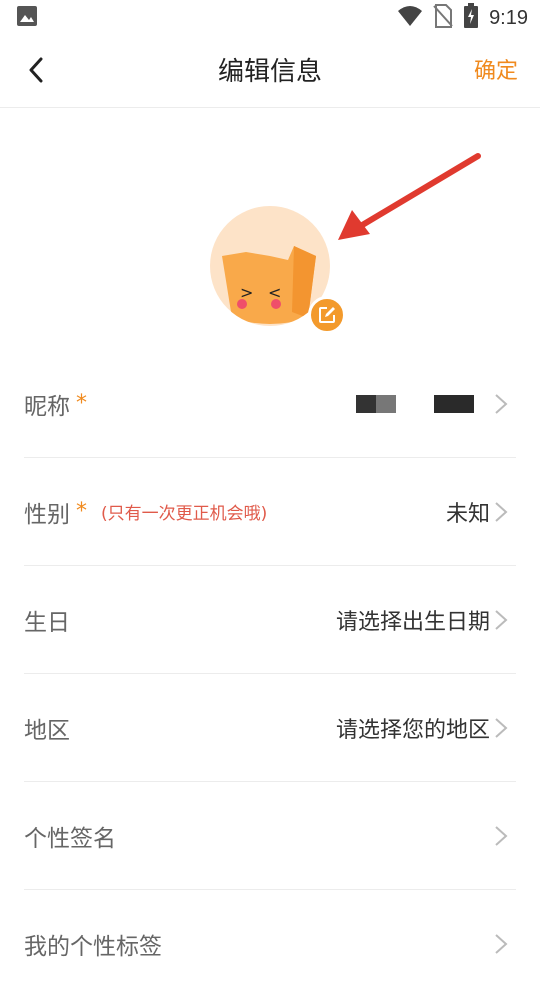  What do you see at coordinates (47, 730) in the screenshot?
I see `row-label: 地区` at bounding box center [47, 730].